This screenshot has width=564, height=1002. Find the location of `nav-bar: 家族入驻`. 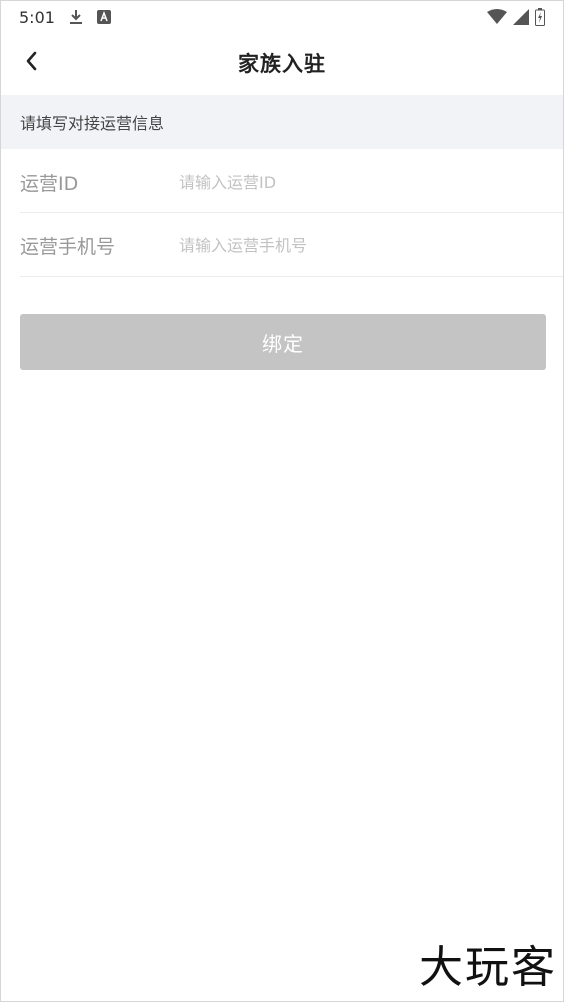

nav-bar: 家族入驻 is located at coordinates (282, 63).